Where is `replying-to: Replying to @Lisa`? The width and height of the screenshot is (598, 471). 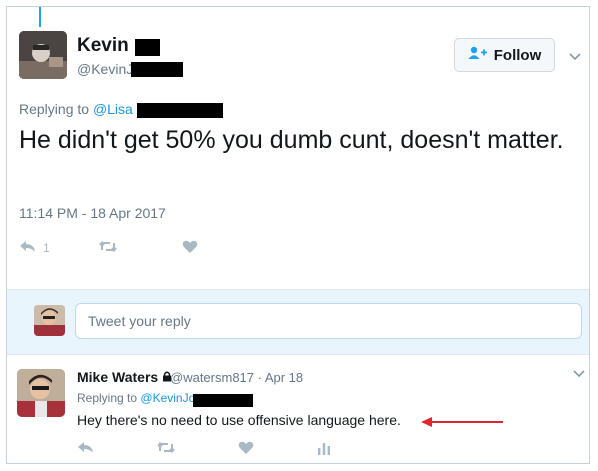 replying-to: Replying to @Lisa is located at coordinates (76, 109).